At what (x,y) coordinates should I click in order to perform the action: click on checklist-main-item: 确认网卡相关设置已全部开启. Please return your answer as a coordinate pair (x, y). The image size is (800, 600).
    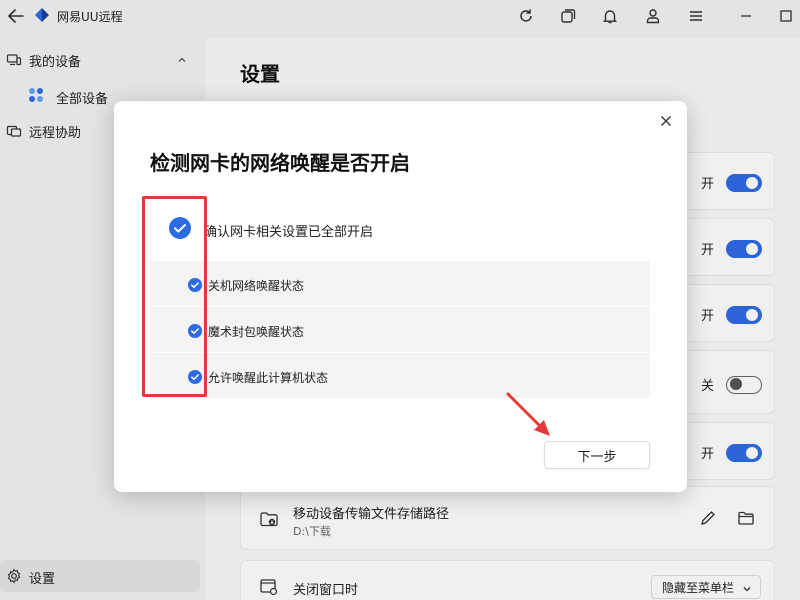
    Looking at the image, I should click on (400, 228).